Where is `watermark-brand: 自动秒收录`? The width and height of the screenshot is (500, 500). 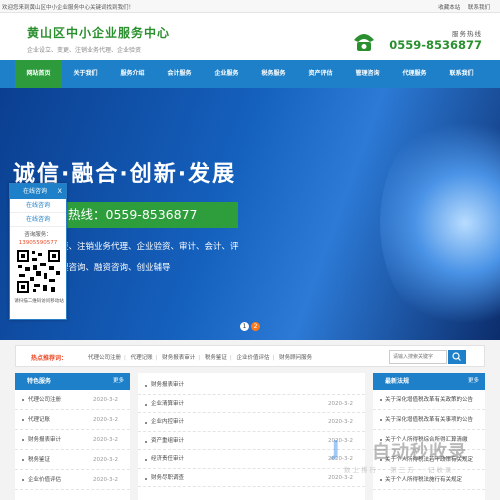
watermark-brand: 自动秒收录 is located at coordinates (419, 452).